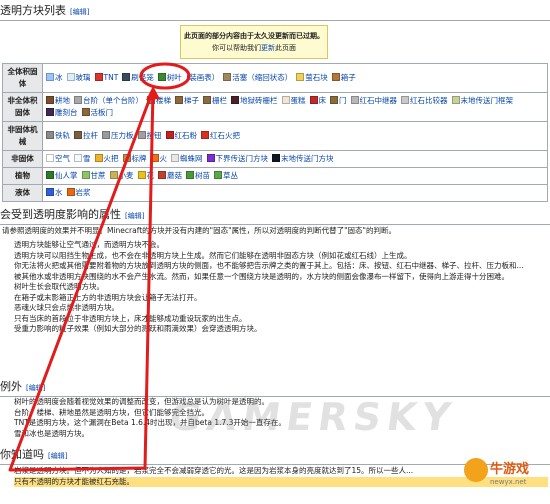 The image size is (550, 504). I want to click on block-label: 蘑菇, so click(174, 175).